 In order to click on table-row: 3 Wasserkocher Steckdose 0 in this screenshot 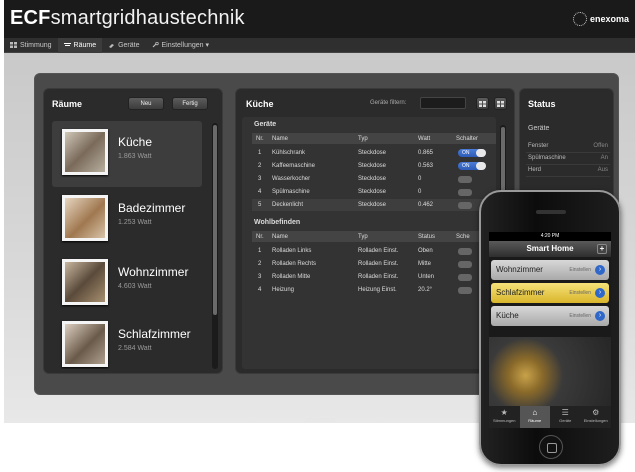, I will do `click(374, 179)`.